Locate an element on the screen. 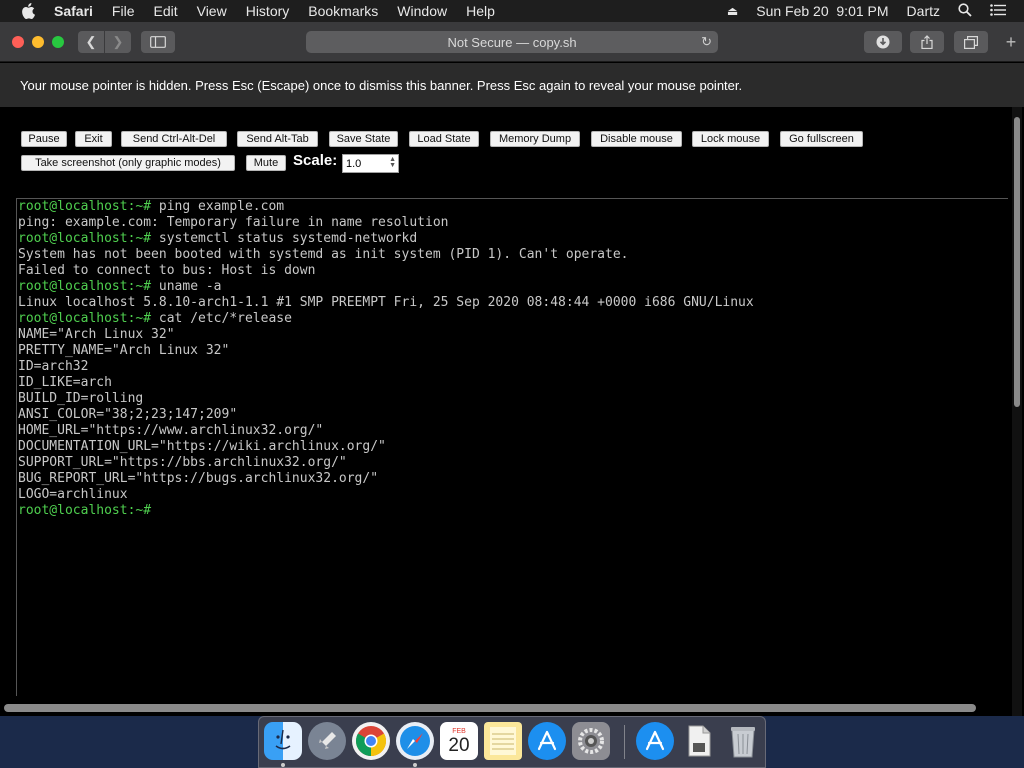 This screenshot has height=768, width=1024. send-alt-tab-button: Send Alt-Tab is located at coordinates (277, 139).